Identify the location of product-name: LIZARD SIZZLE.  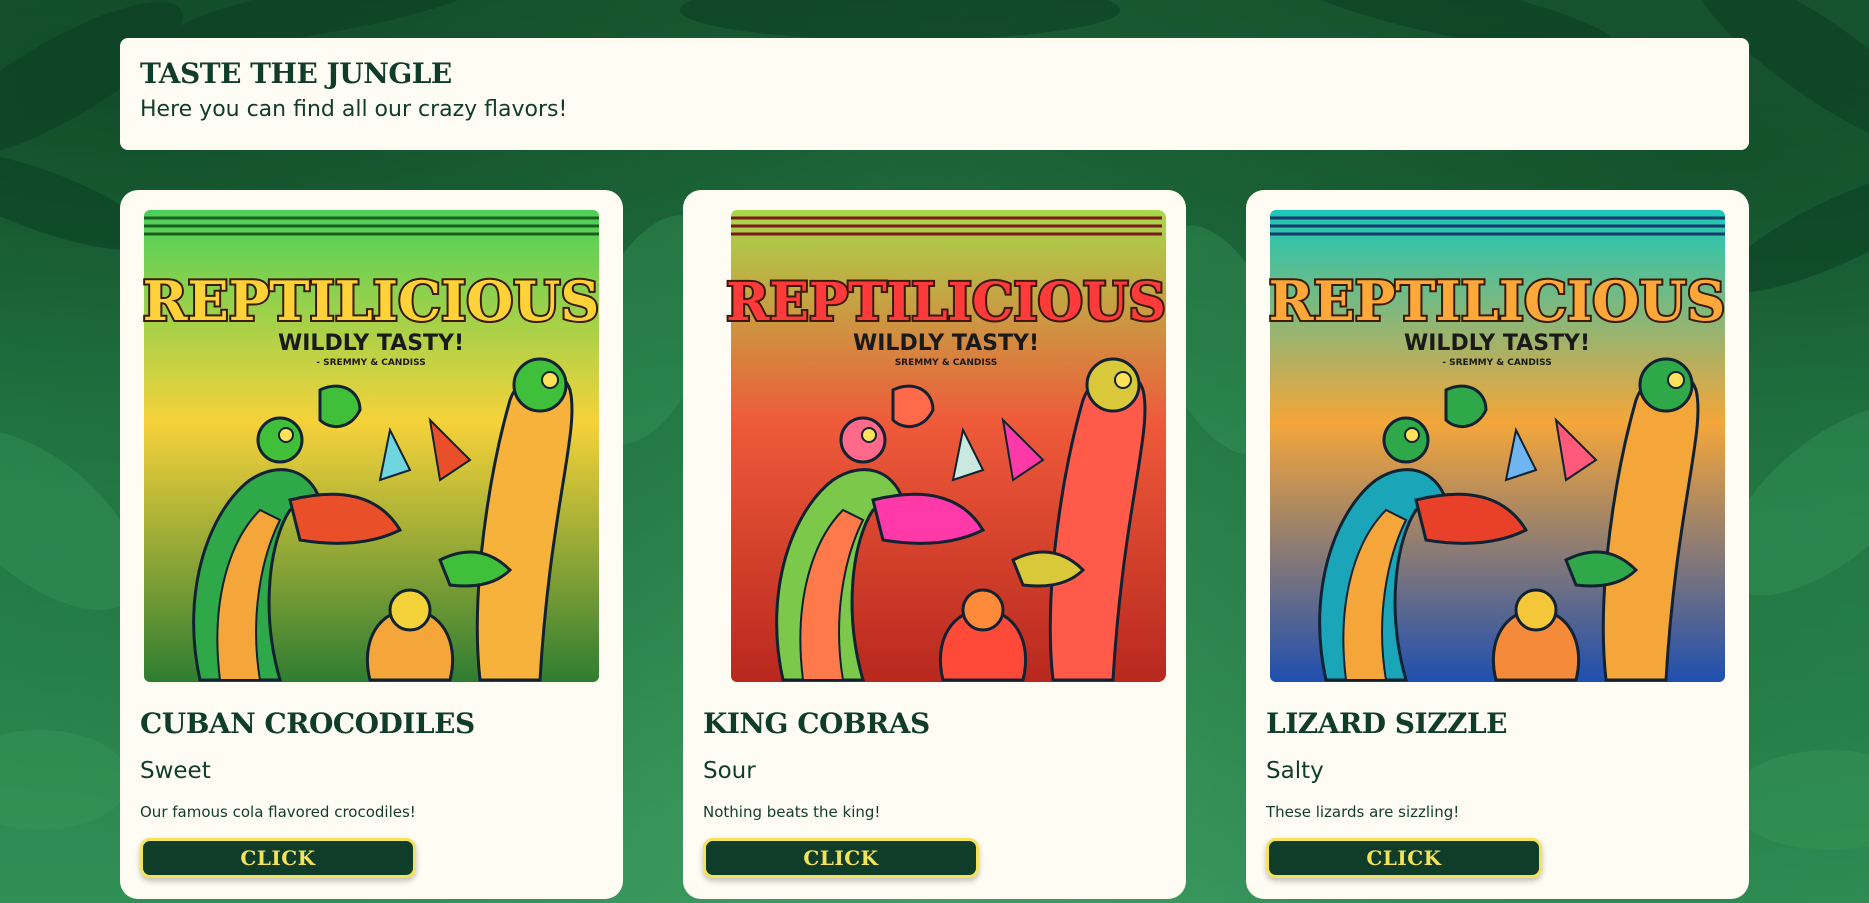
(1386, 723).